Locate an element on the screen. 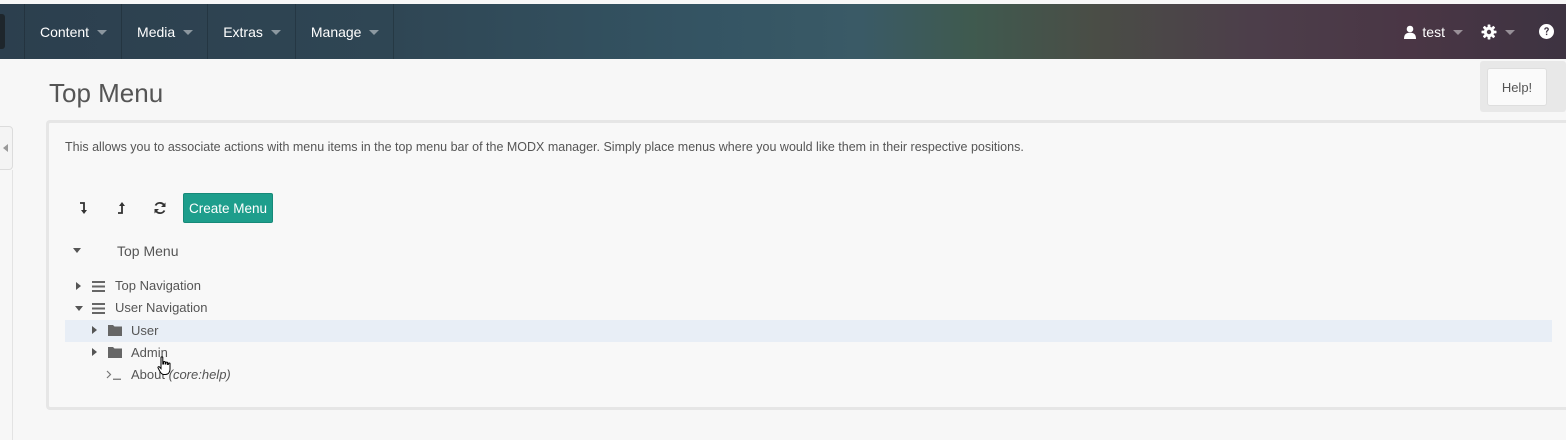  tree-node-label: User Navigation is located at coordinates (161, 307).